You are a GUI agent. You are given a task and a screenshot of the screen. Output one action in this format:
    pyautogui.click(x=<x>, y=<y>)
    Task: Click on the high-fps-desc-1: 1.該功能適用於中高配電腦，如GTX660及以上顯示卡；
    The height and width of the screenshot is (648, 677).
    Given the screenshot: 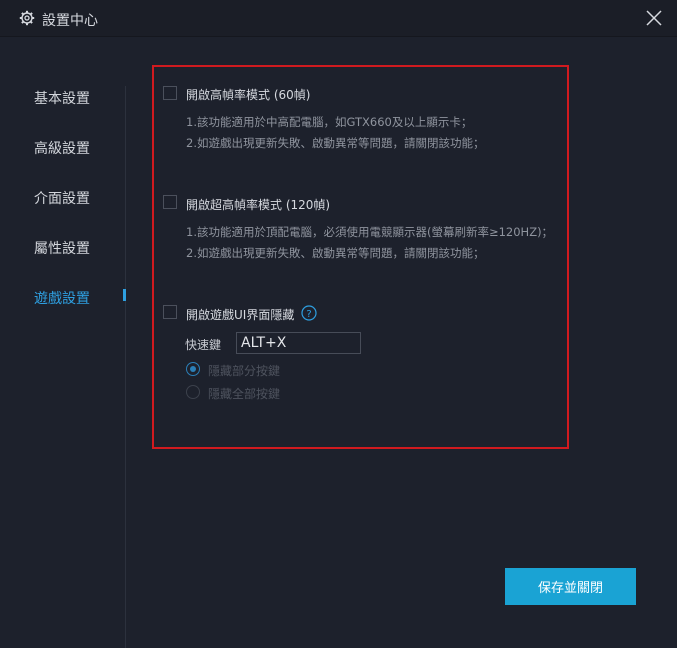 What is the action you would take?
    pyautogui.click(x=329, y=122)
    